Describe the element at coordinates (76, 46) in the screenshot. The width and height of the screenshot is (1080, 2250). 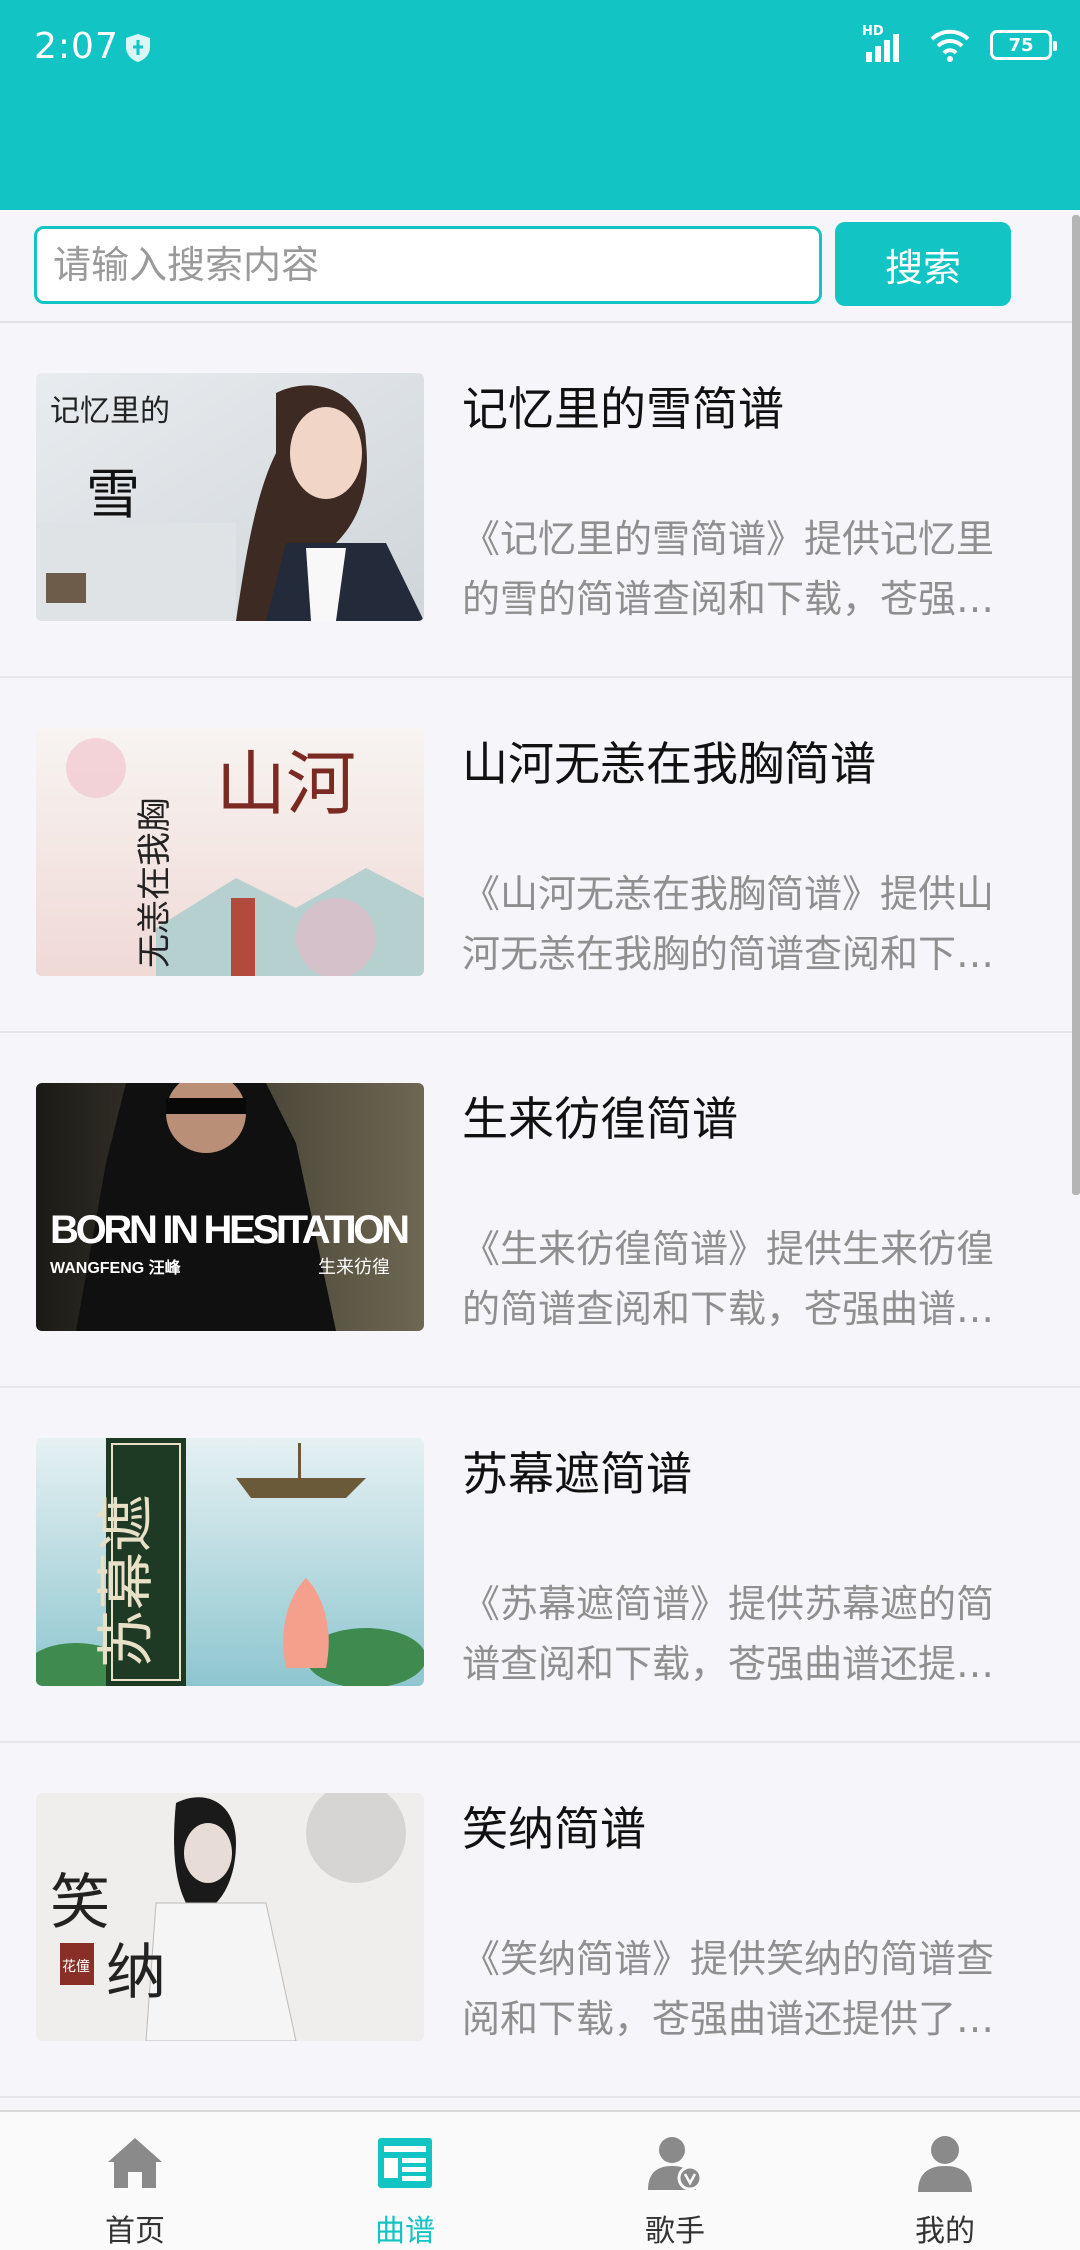
I see `status-time: 2:07` at that location.